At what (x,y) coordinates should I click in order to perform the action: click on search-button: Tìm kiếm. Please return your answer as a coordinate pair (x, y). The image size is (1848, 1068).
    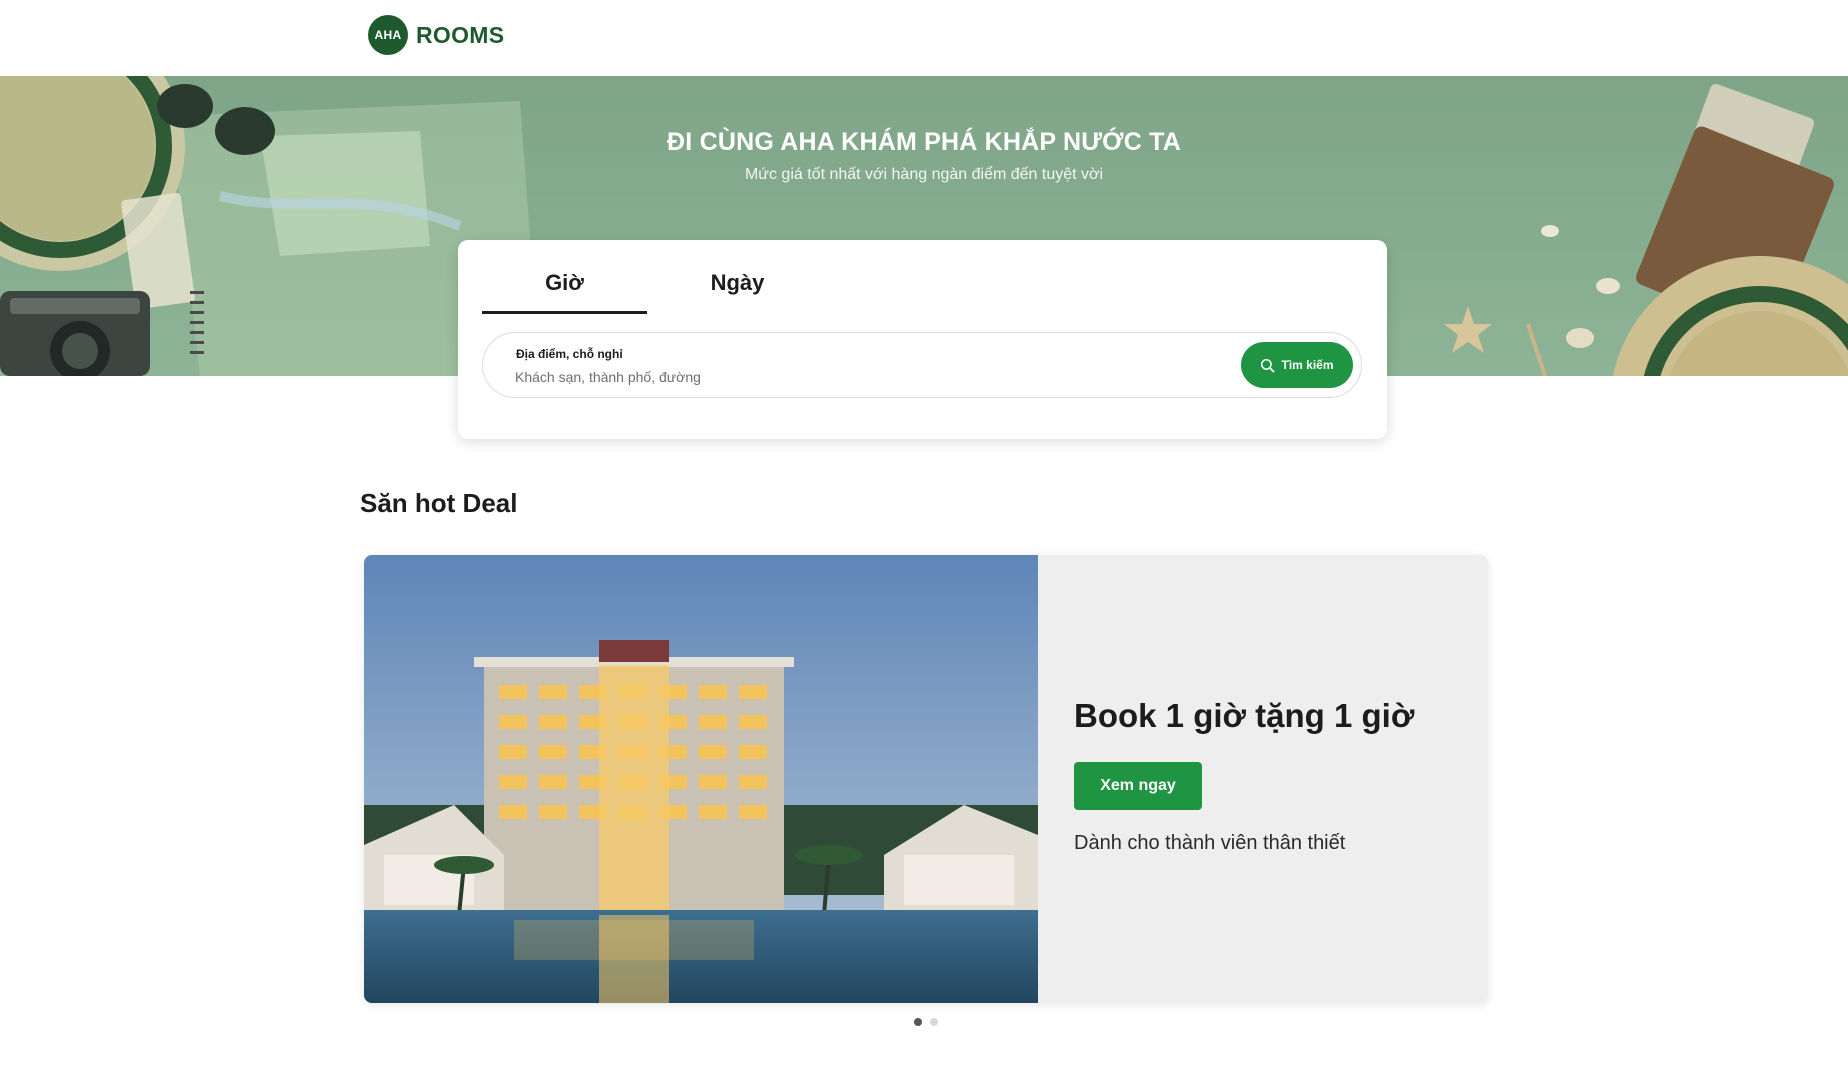
    Looking at the image, I should click on (1297, 365).